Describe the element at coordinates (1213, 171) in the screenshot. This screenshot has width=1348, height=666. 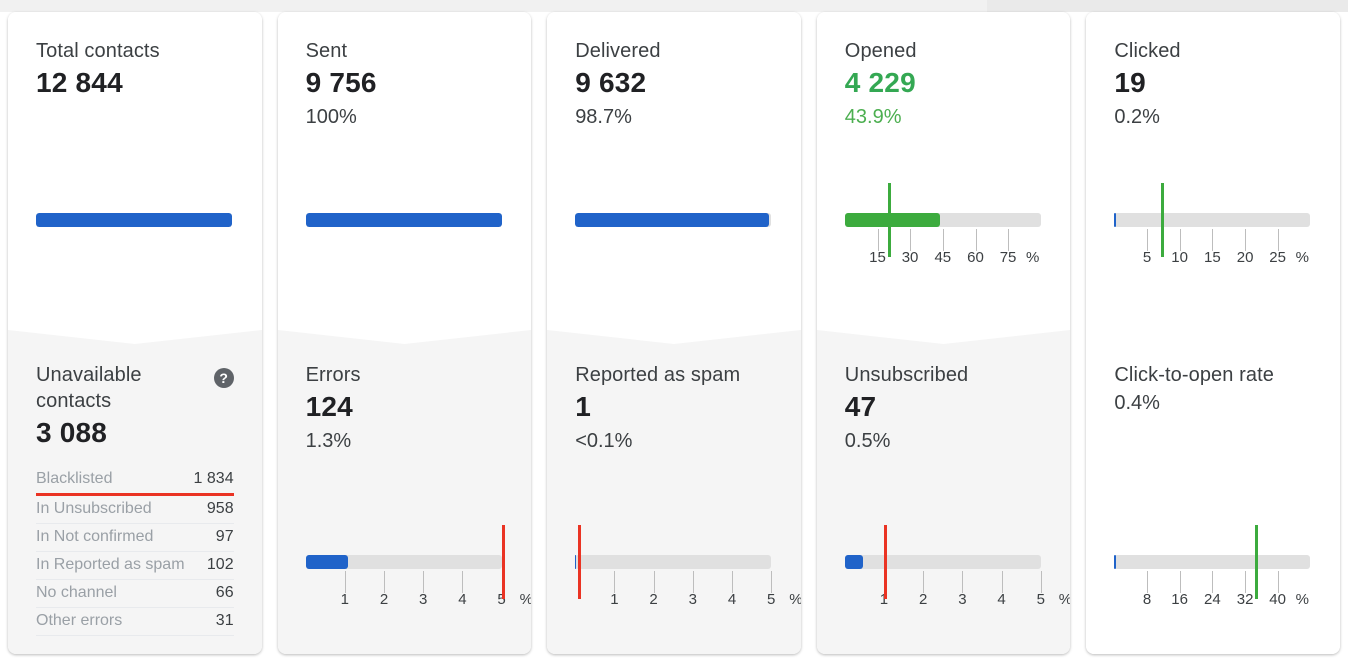
I see `card-5-upper-content: Clicked 19 0.2% 5 10 15 20 25%` at that location.